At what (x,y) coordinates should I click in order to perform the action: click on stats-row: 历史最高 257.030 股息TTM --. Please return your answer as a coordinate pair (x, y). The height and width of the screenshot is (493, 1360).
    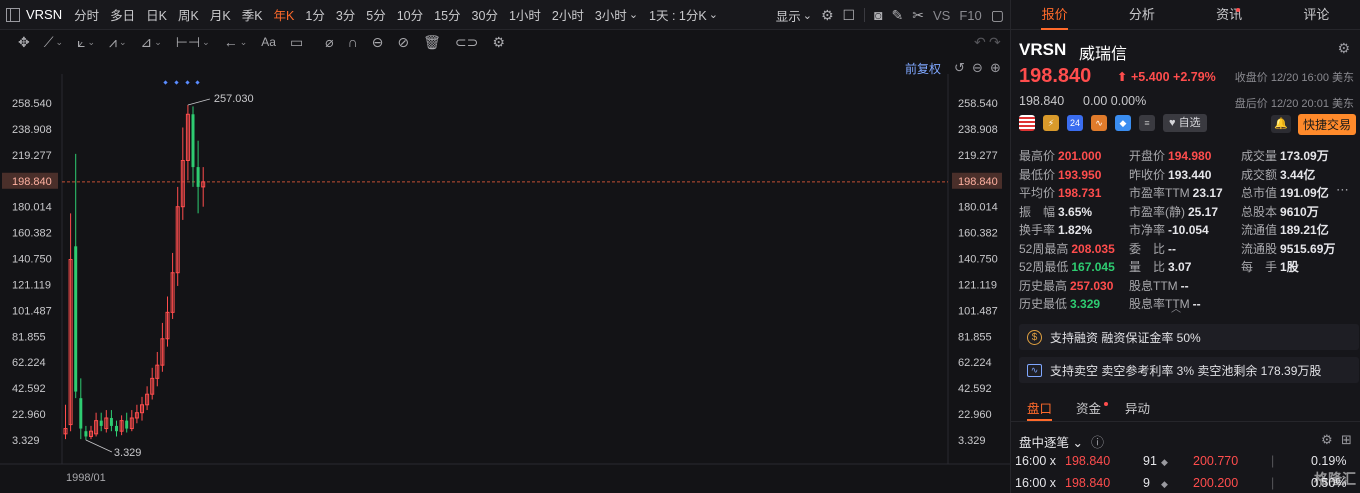
    Looking at the image, I should click on (1189, 286).